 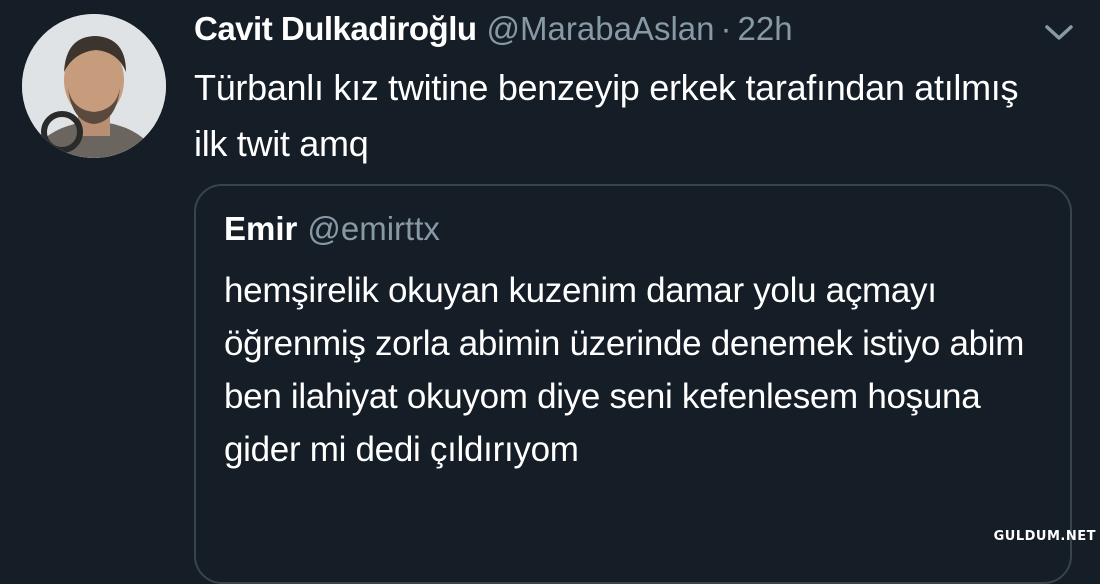 What do you see at coordinates (335, 28) in the screenshot?
I see `author-name: Cavit Dulkadiroğlu` at bounding box center [335, 28].